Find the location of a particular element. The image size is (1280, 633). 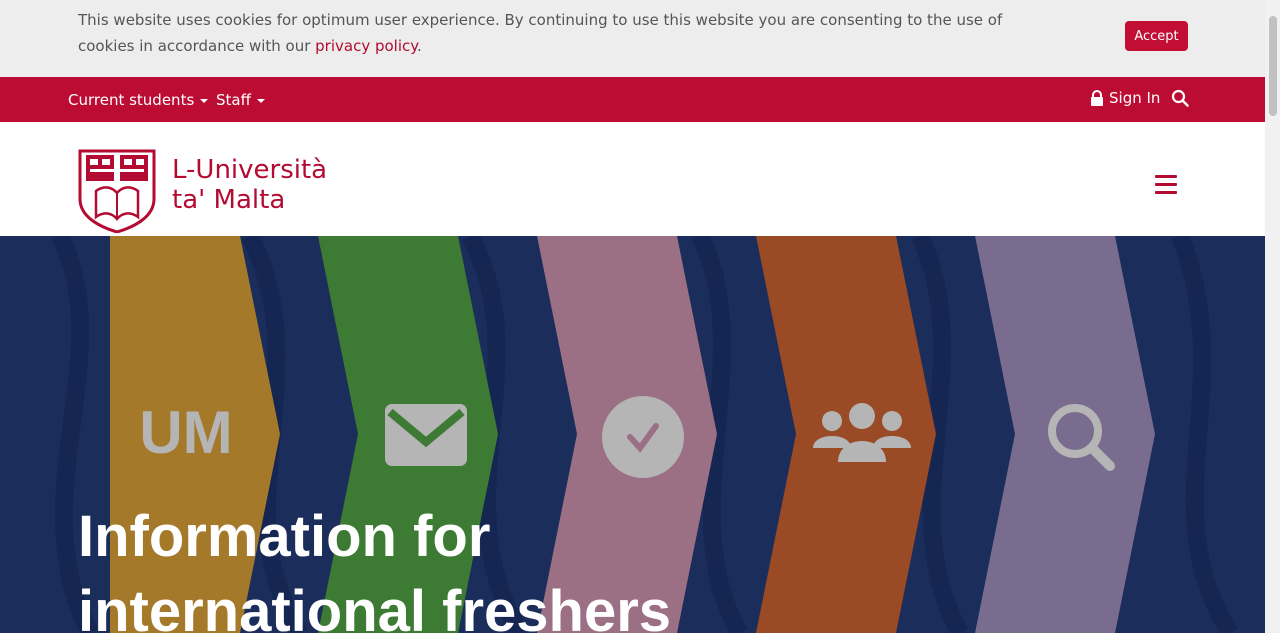

brand-line-2: ta' Malta is located at coordinates (229, 200).